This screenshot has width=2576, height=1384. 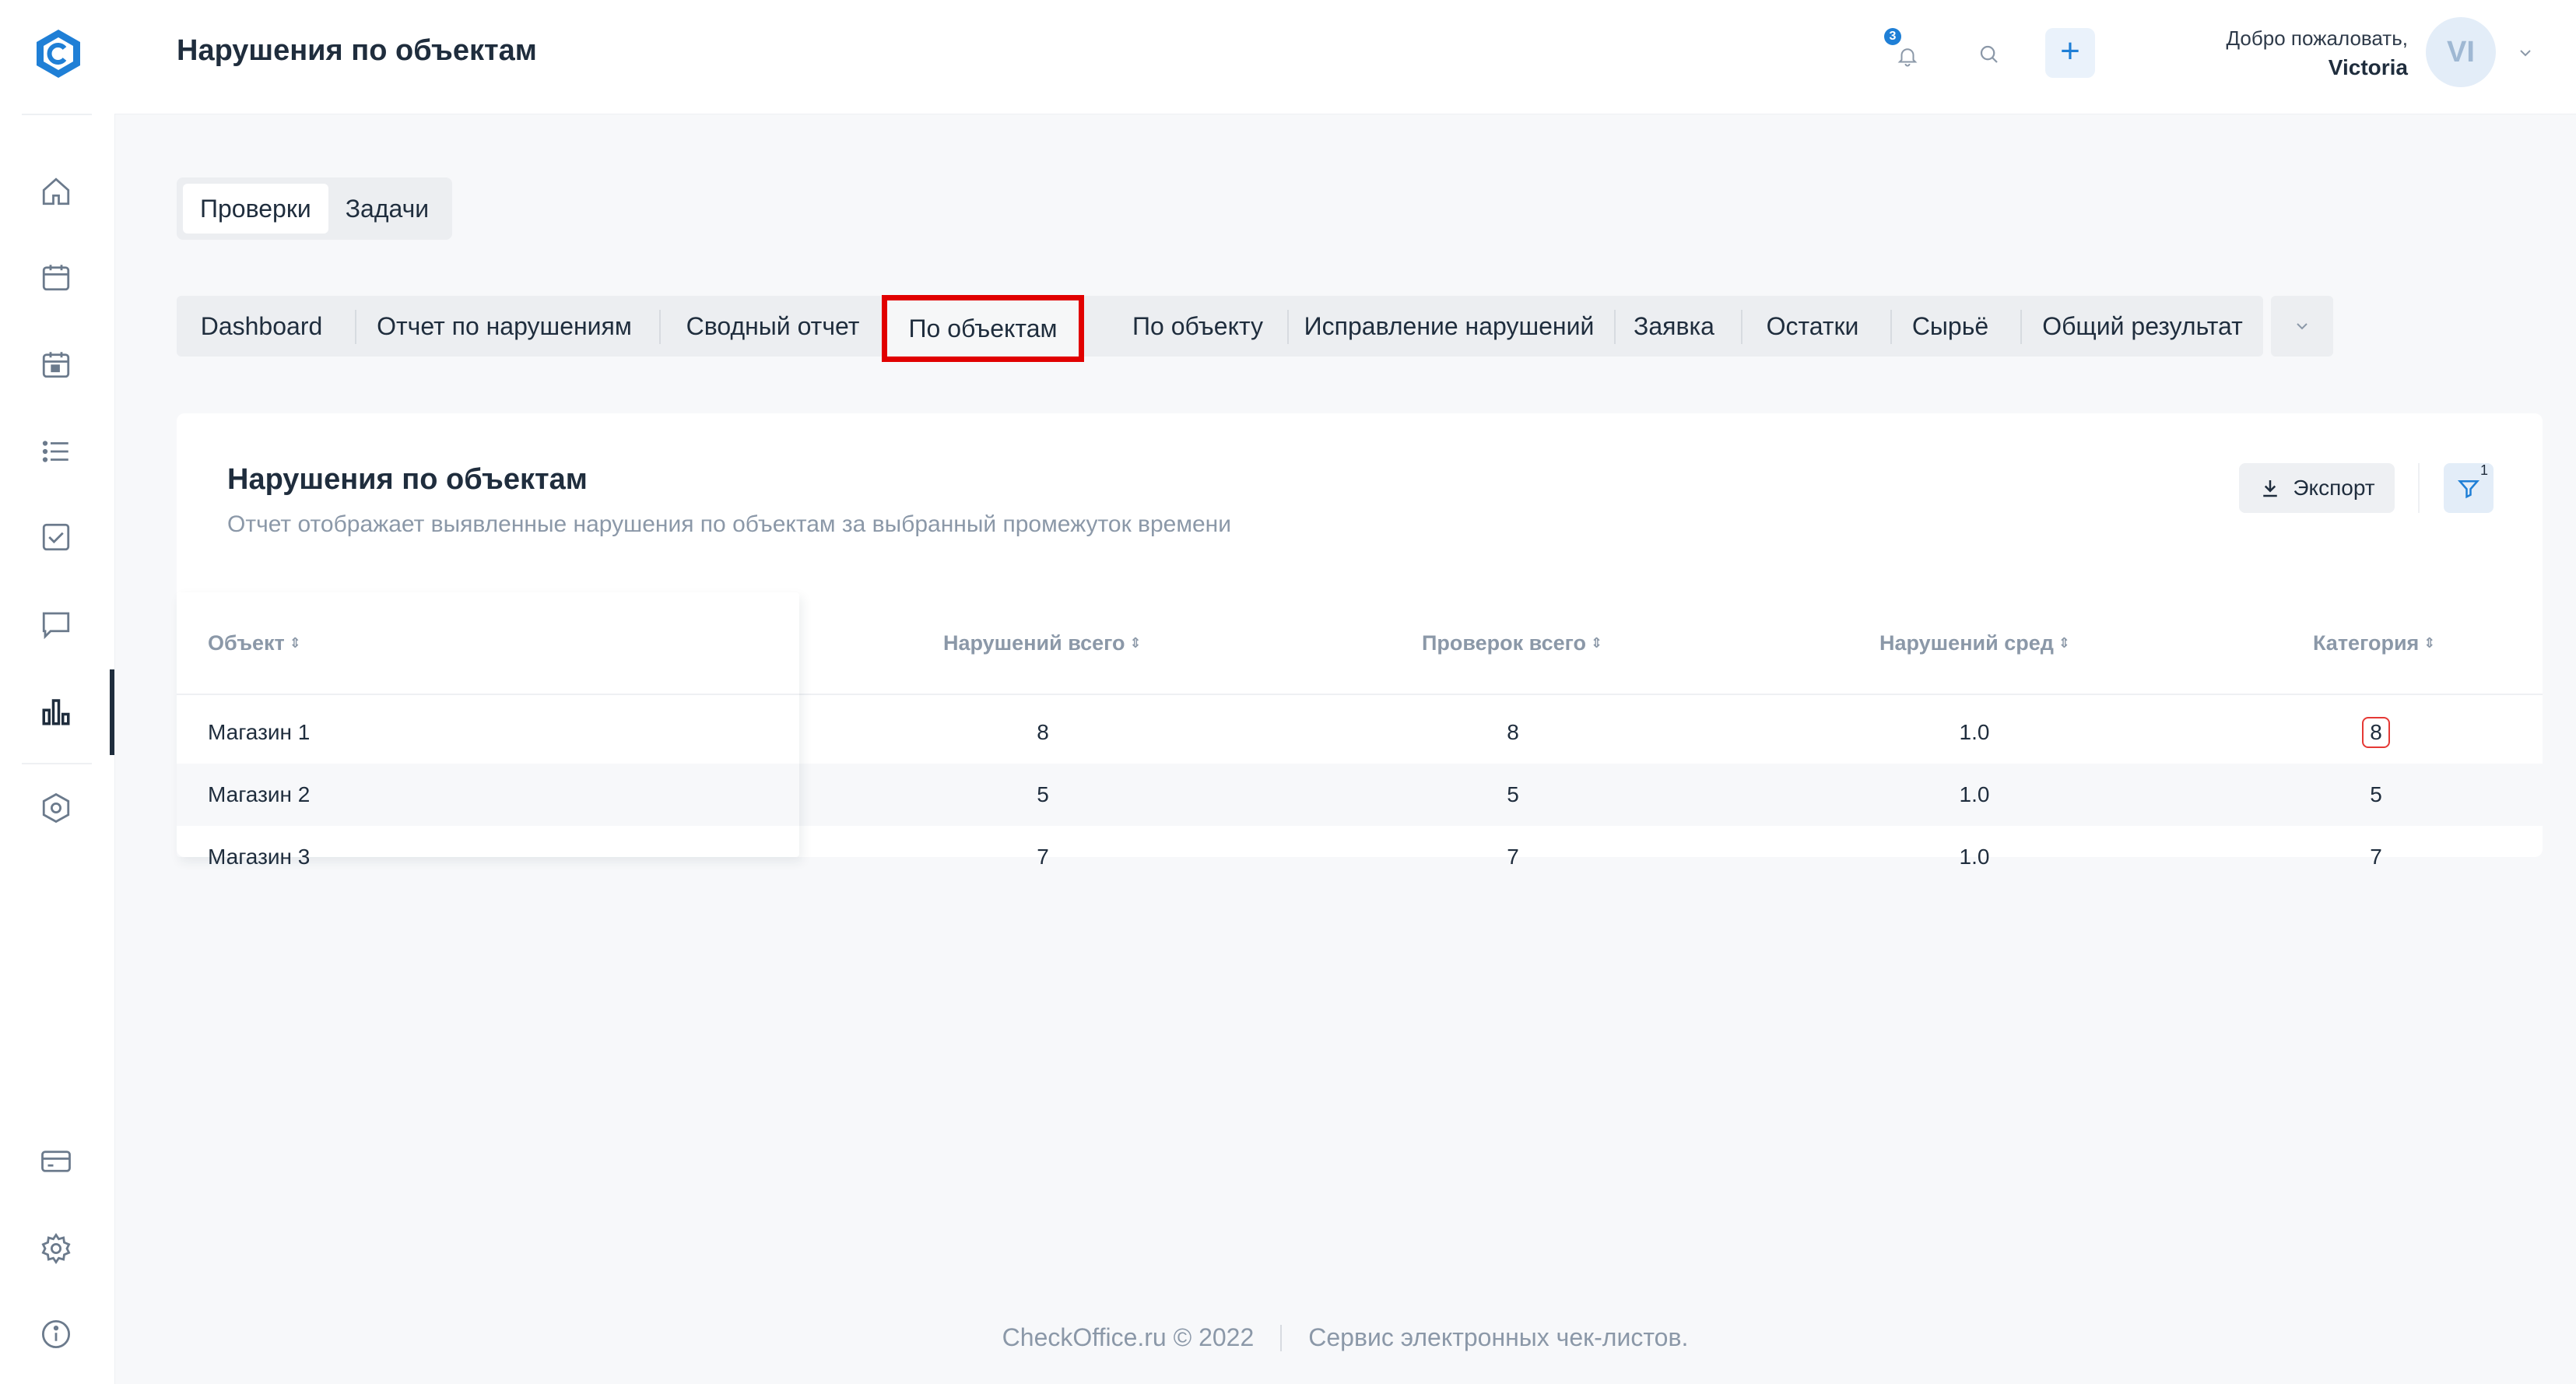 I want to click on column-header-violations-total: Нарушений всего ⇕, so click(x=1043, y=643).